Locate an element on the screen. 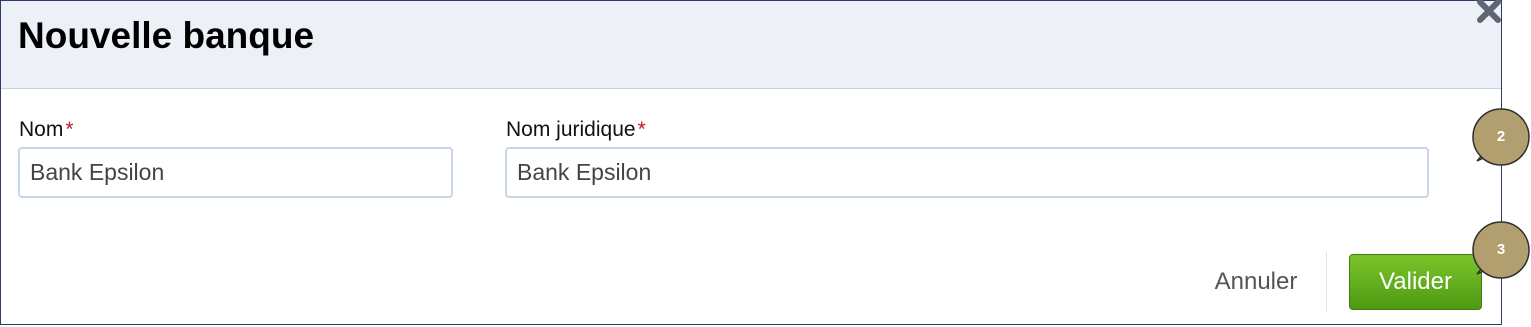 Image resolution: width=1531 pixels, height=327 pixels. callout-number: 2 is located at coordinates (1501, 136).